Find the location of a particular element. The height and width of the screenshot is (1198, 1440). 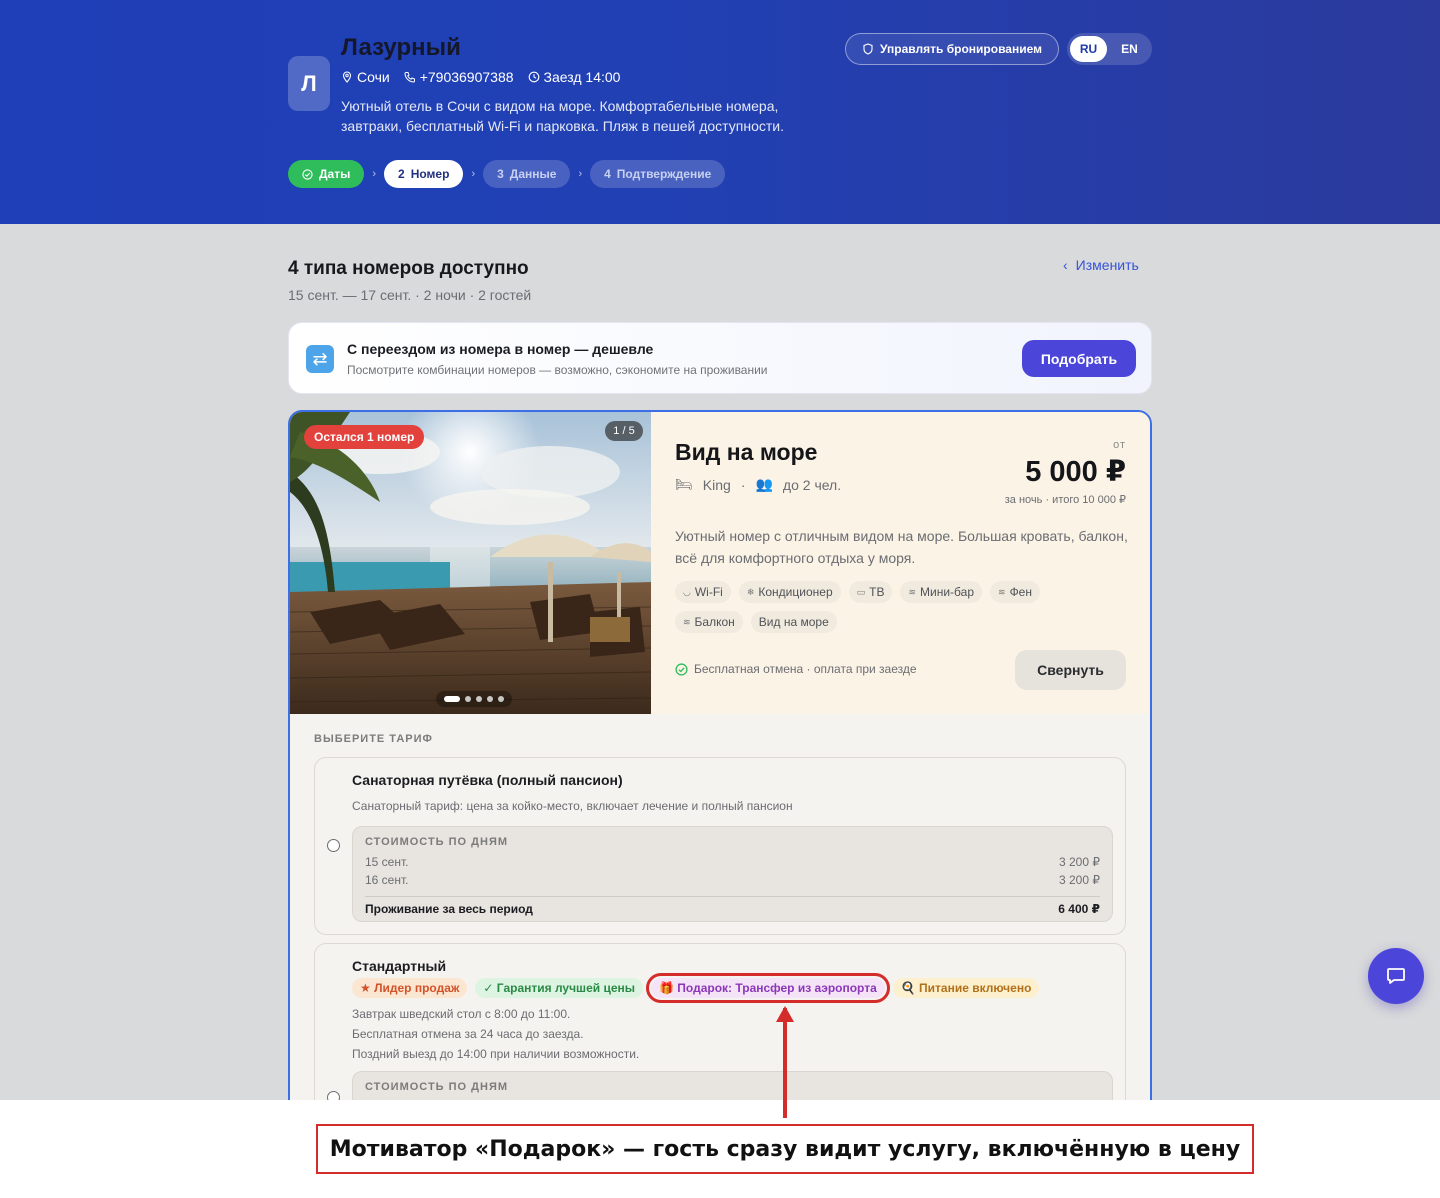

amenity-label: ТВ is located at coordinates (877, 592).